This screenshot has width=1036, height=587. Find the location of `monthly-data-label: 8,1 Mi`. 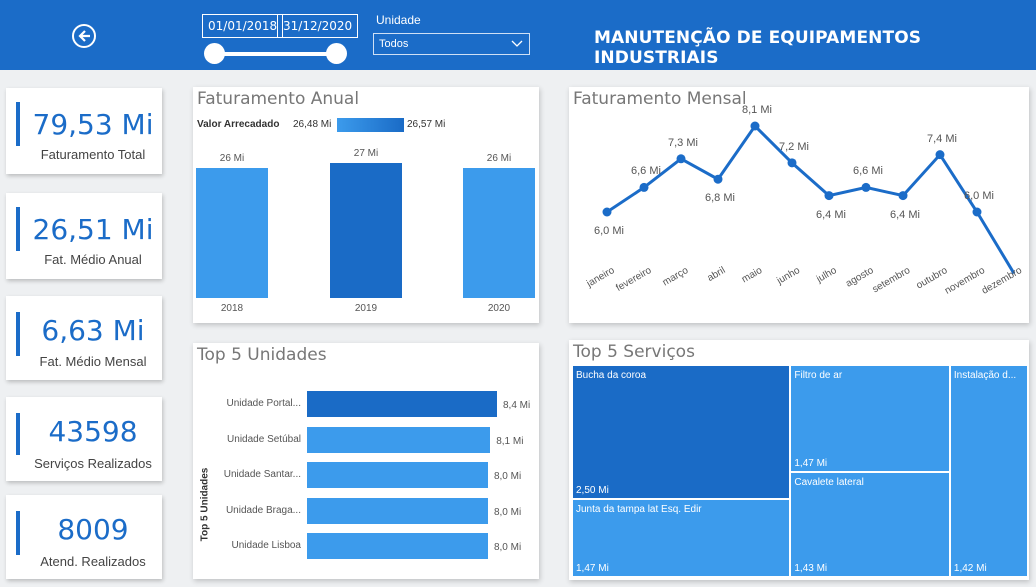

monthly-data-label: 8,1 Mi is located at coordinates (757, 110).